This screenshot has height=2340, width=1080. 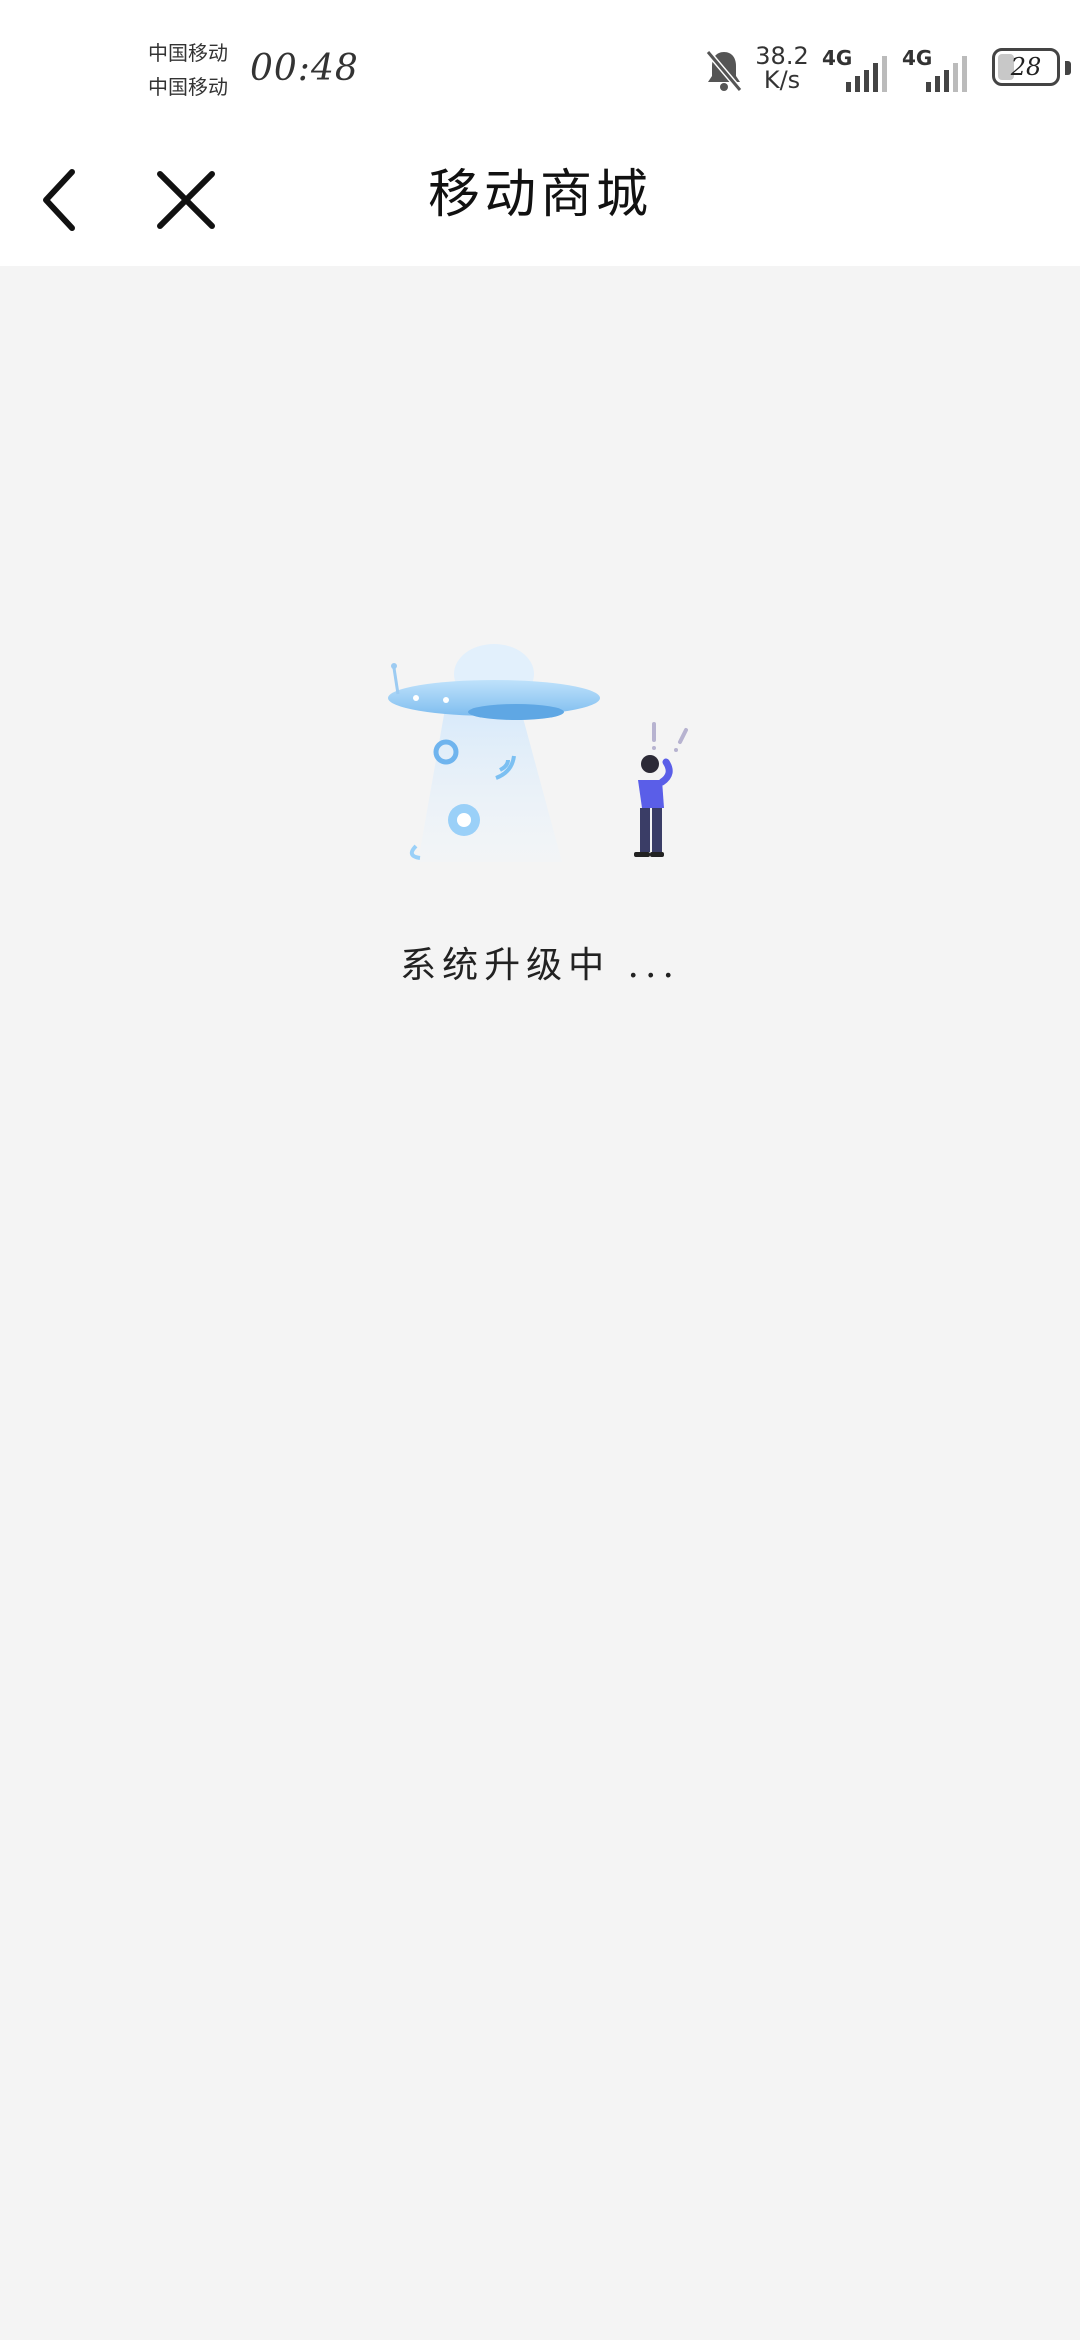 What do you see at coordinates (538, 753) in the screenshot?
I see `ufo-illustration` at bounding box center [538, 753].